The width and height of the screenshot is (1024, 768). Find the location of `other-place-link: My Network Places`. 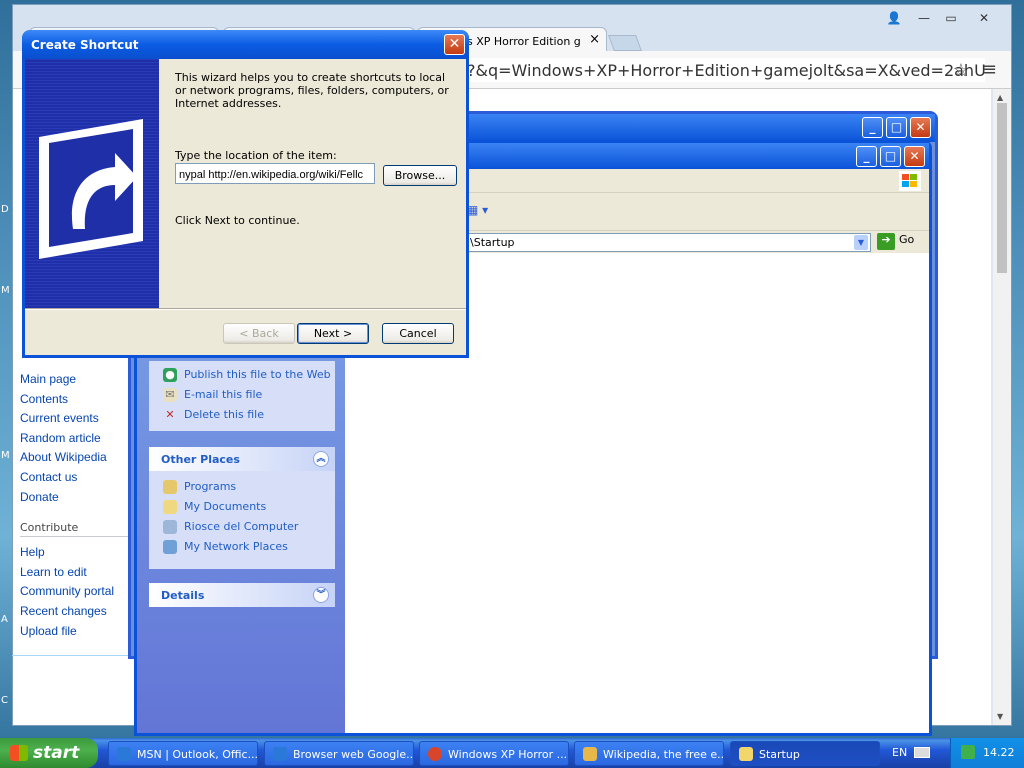

other-place-link: My Network Places is located at coordinates (242, 547).